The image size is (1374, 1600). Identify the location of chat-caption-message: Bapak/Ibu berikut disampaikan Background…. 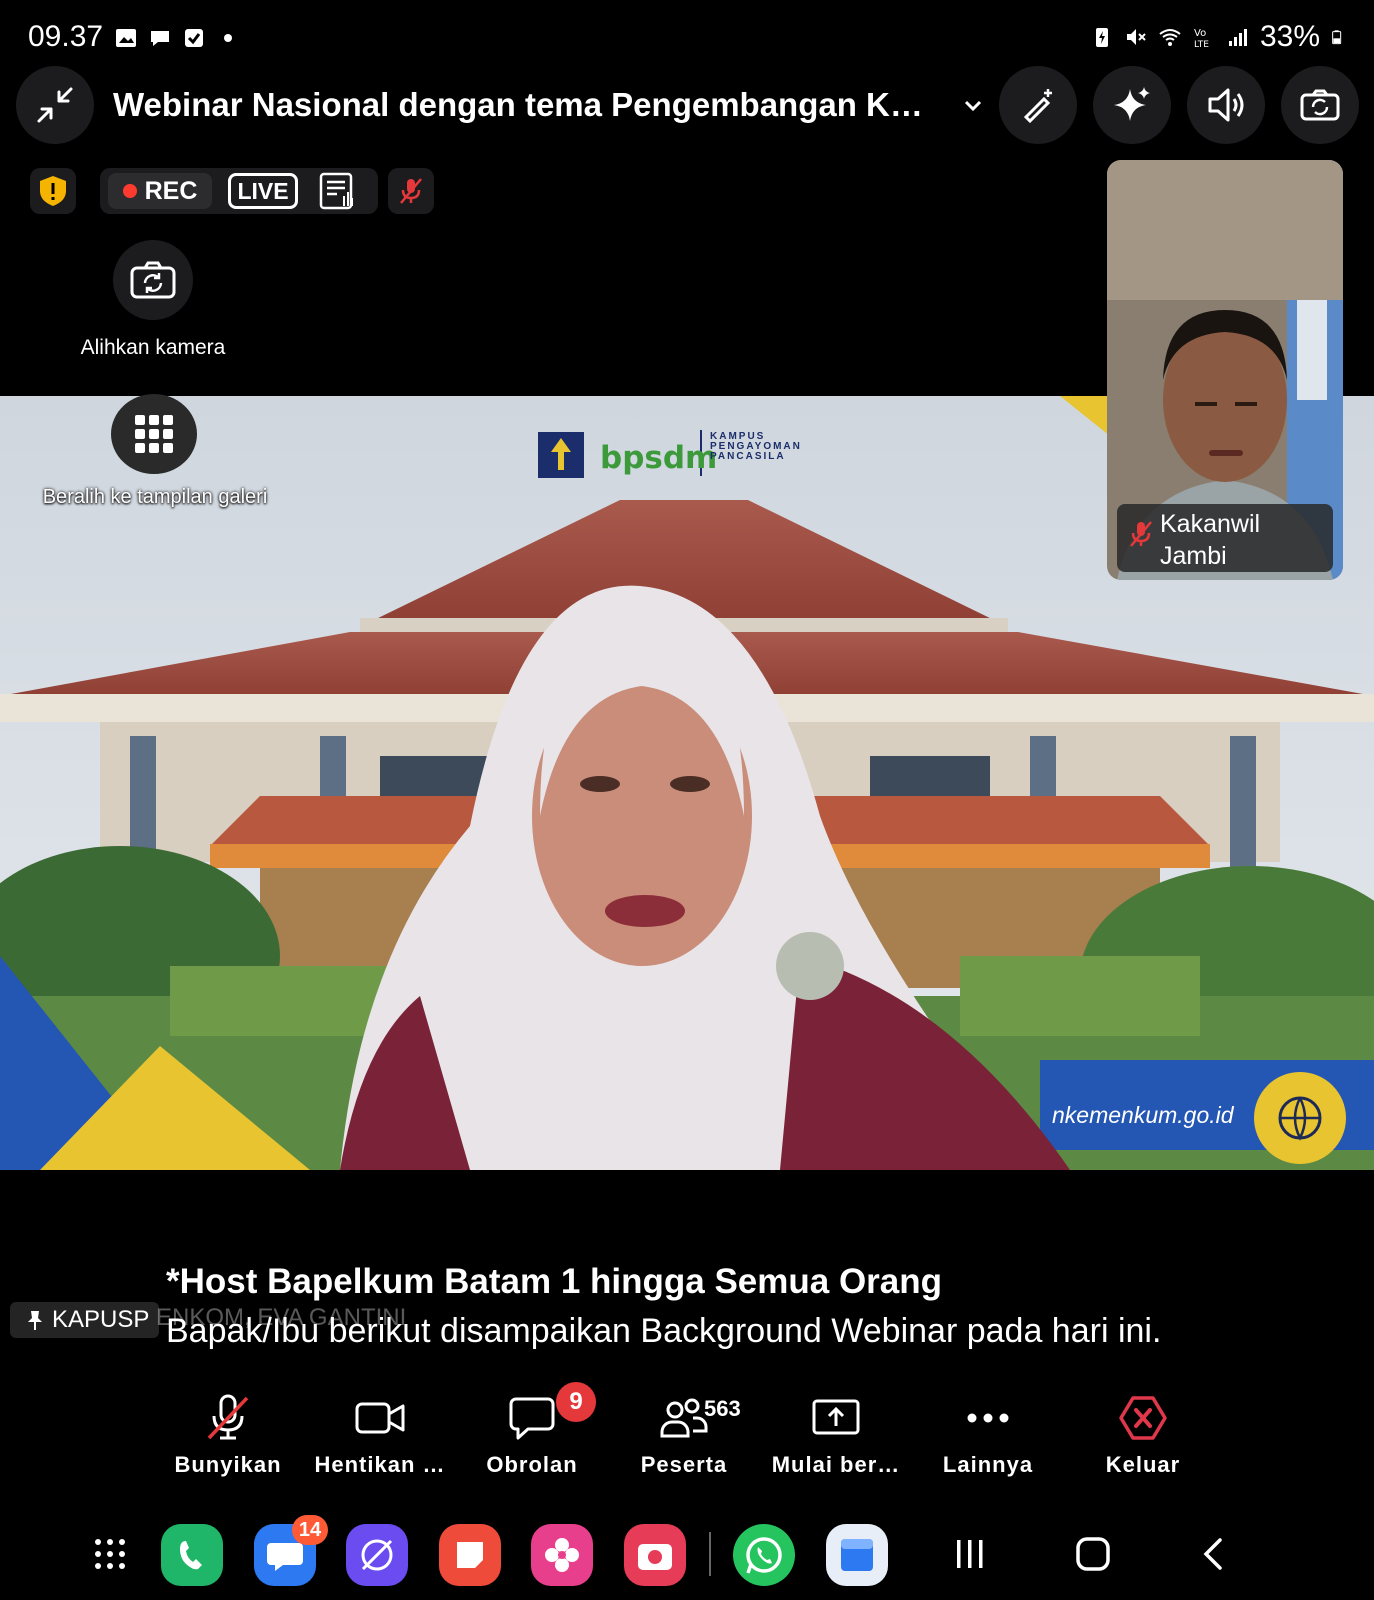
(664, 1331).